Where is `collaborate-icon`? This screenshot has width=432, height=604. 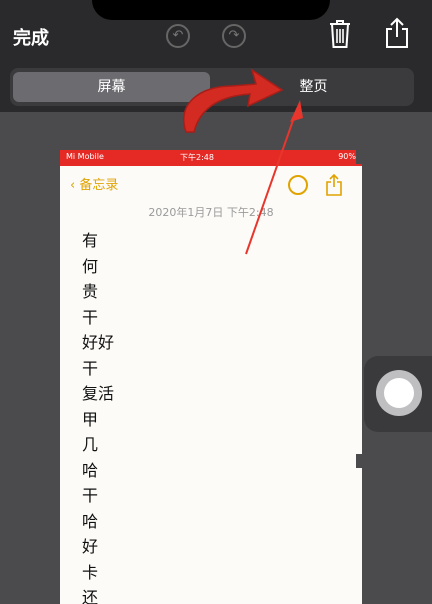
collaborate-icon is located at coordinates (298, 185).